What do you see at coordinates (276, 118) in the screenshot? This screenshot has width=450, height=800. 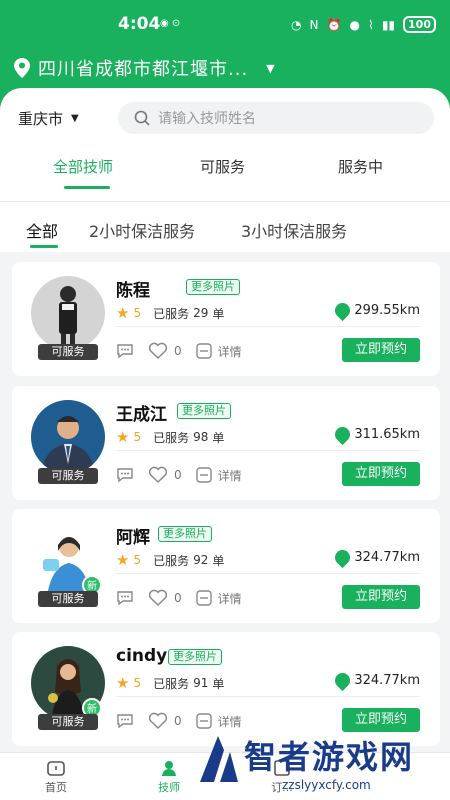 I see `search-input: 请输入技师姓名` at bounding box center [276, 118].